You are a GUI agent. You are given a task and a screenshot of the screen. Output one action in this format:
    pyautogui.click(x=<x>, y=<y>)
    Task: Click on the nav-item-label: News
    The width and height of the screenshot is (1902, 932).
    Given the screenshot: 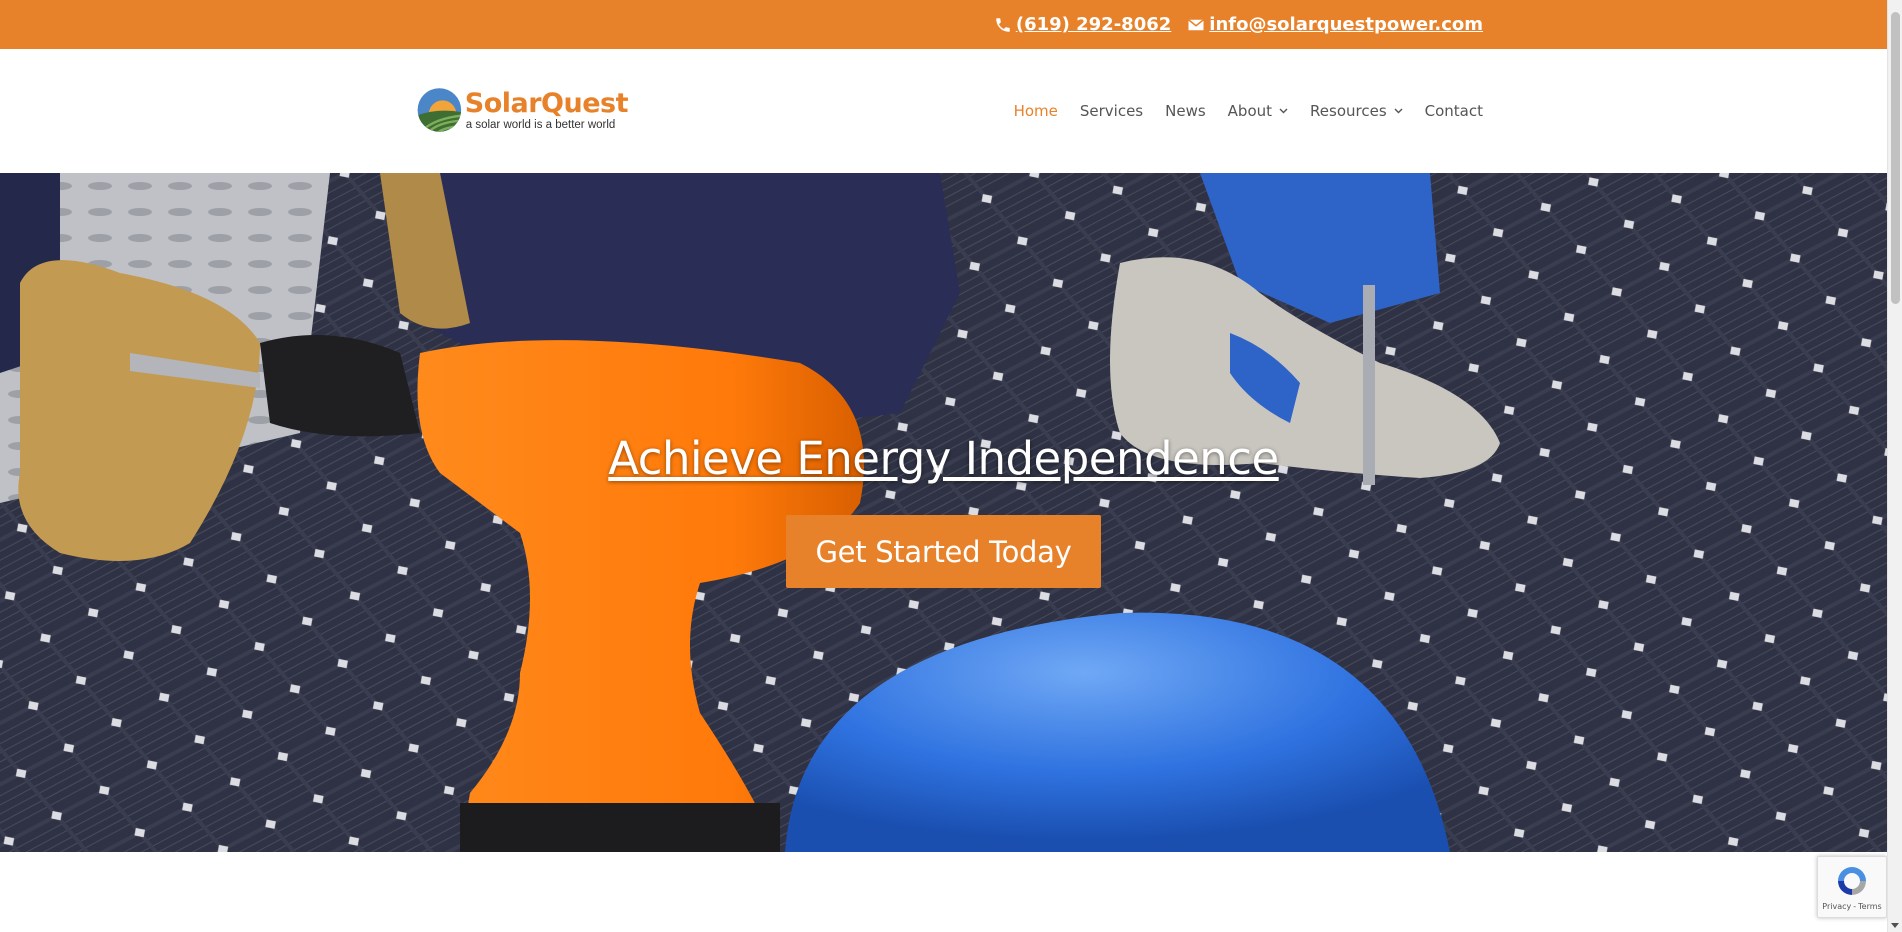 What is the action you would take?
    pyautogui.click(x=1185, y=111)
    